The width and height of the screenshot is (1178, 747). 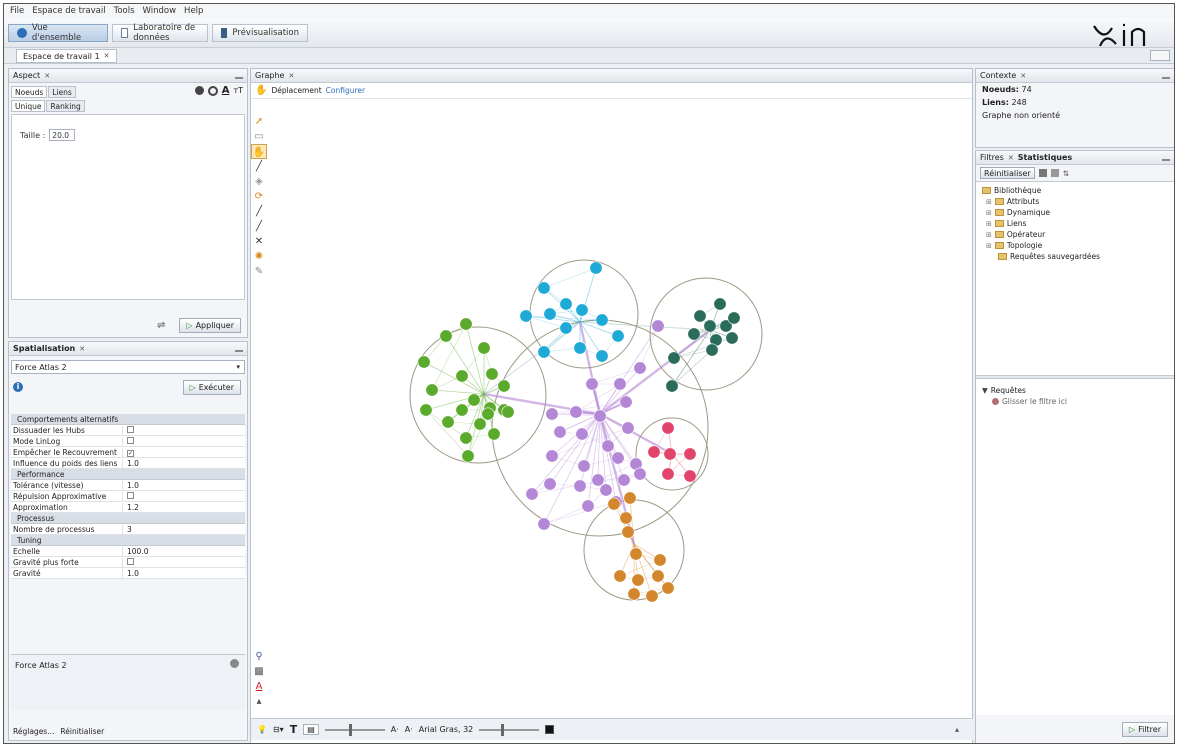 I want to click on property-value: ✓, so click(x=128, y=452).